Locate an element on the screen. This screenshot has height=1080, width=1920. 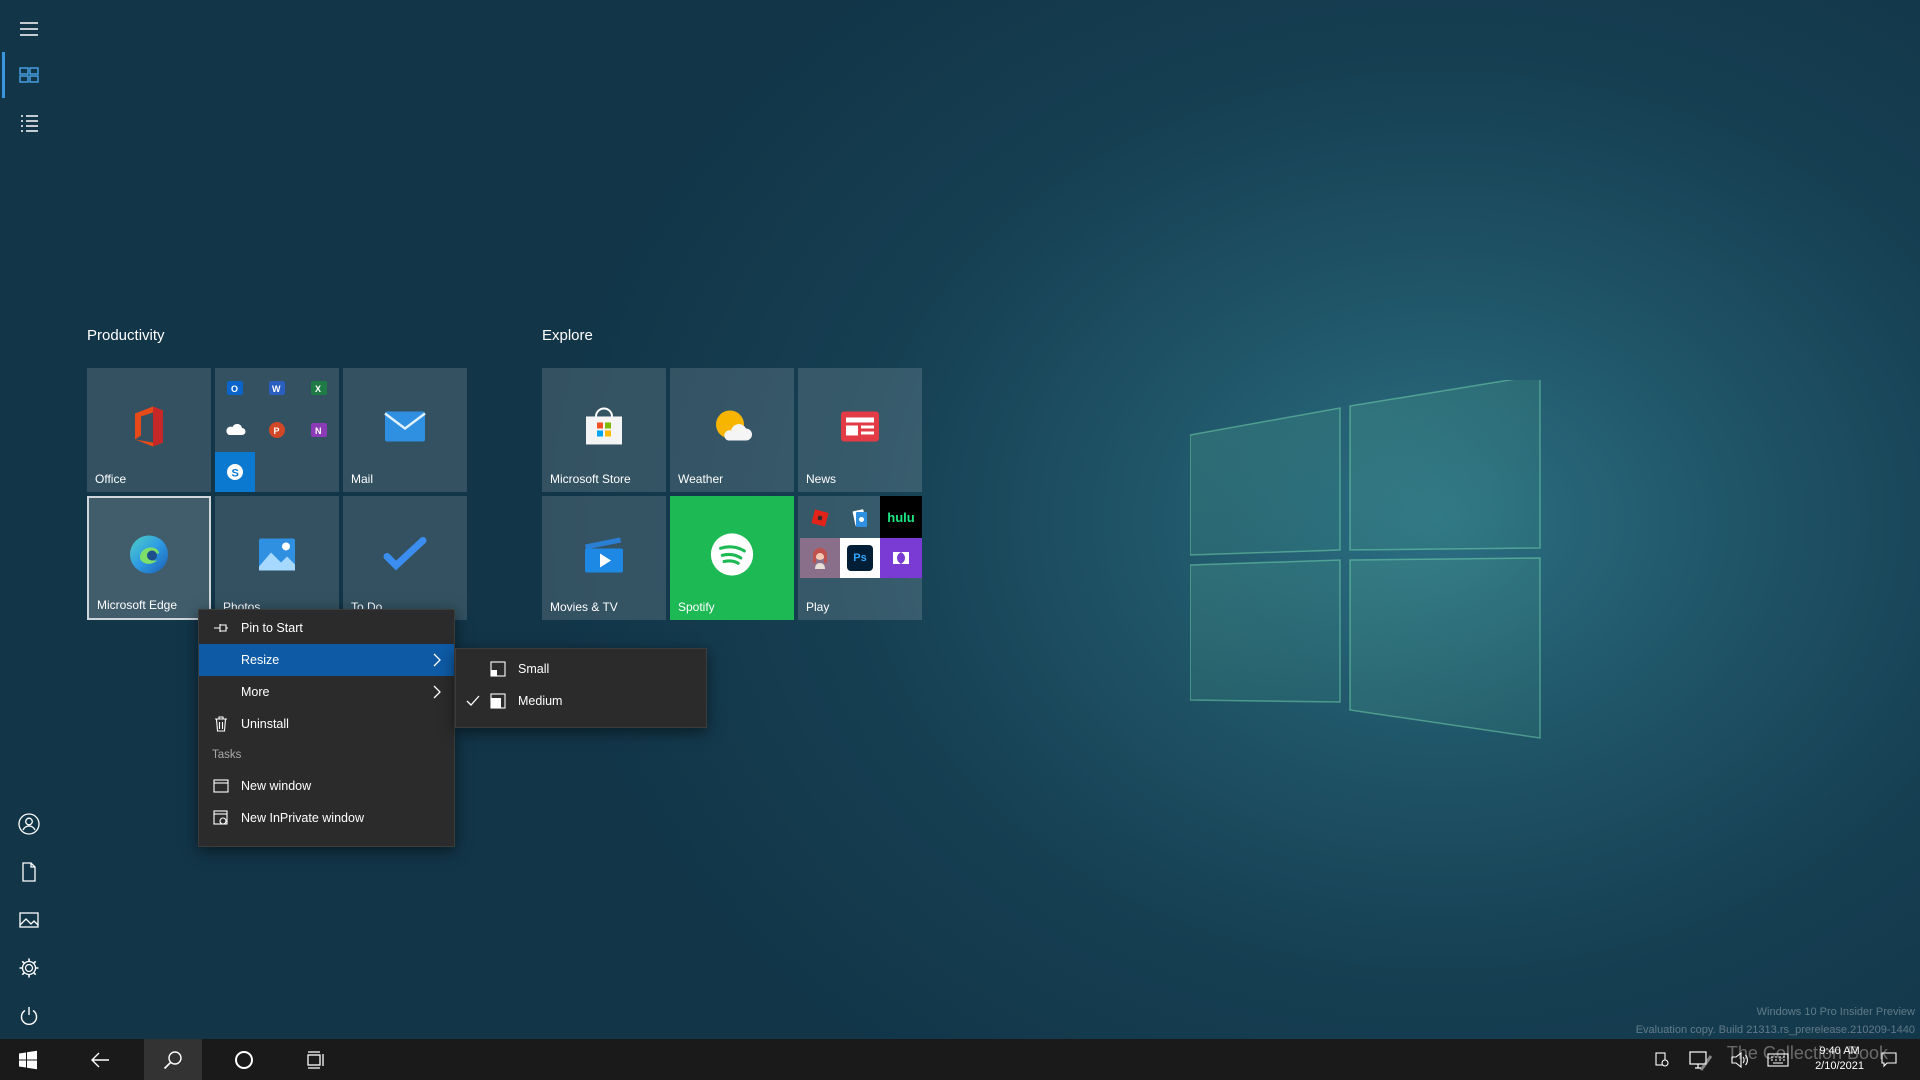
start-left-rail is located at coordinates (29, 519).